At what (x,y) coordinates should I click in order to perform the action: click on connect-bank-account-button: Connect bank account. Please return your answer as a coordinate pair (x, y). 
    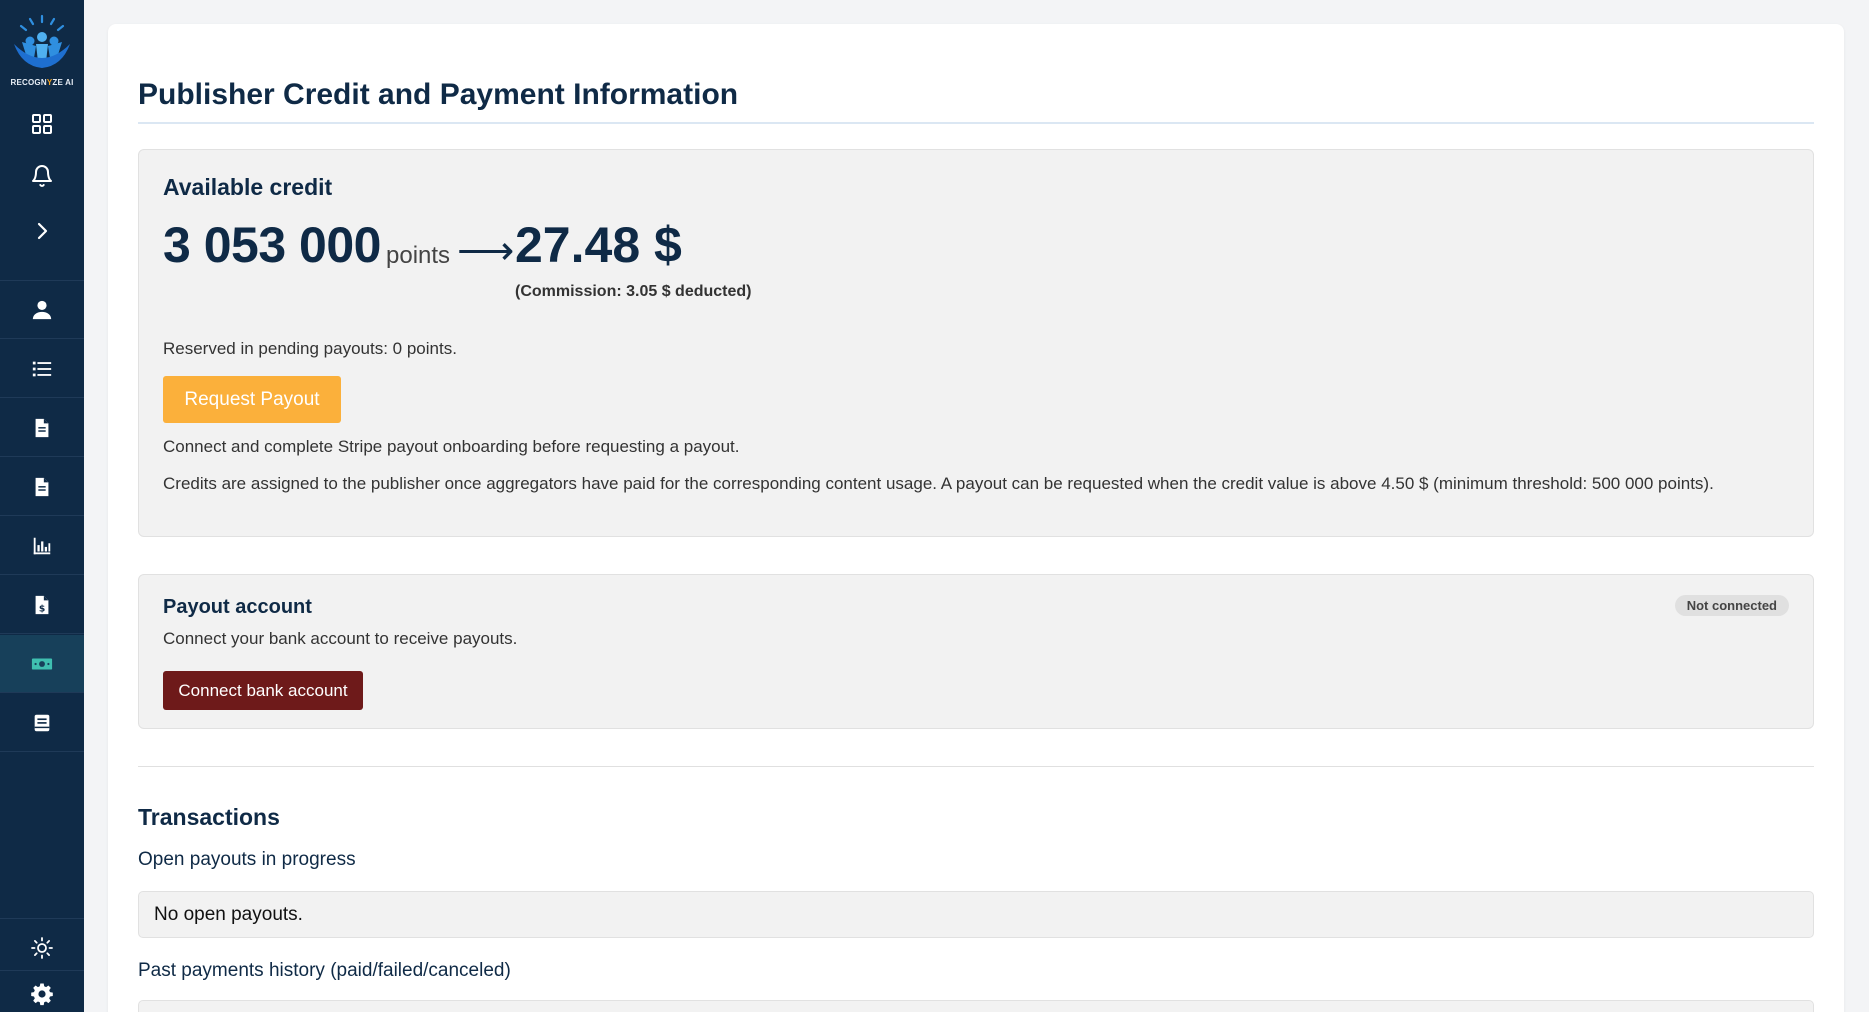
    Looking at the image, I should click on (263, 690).